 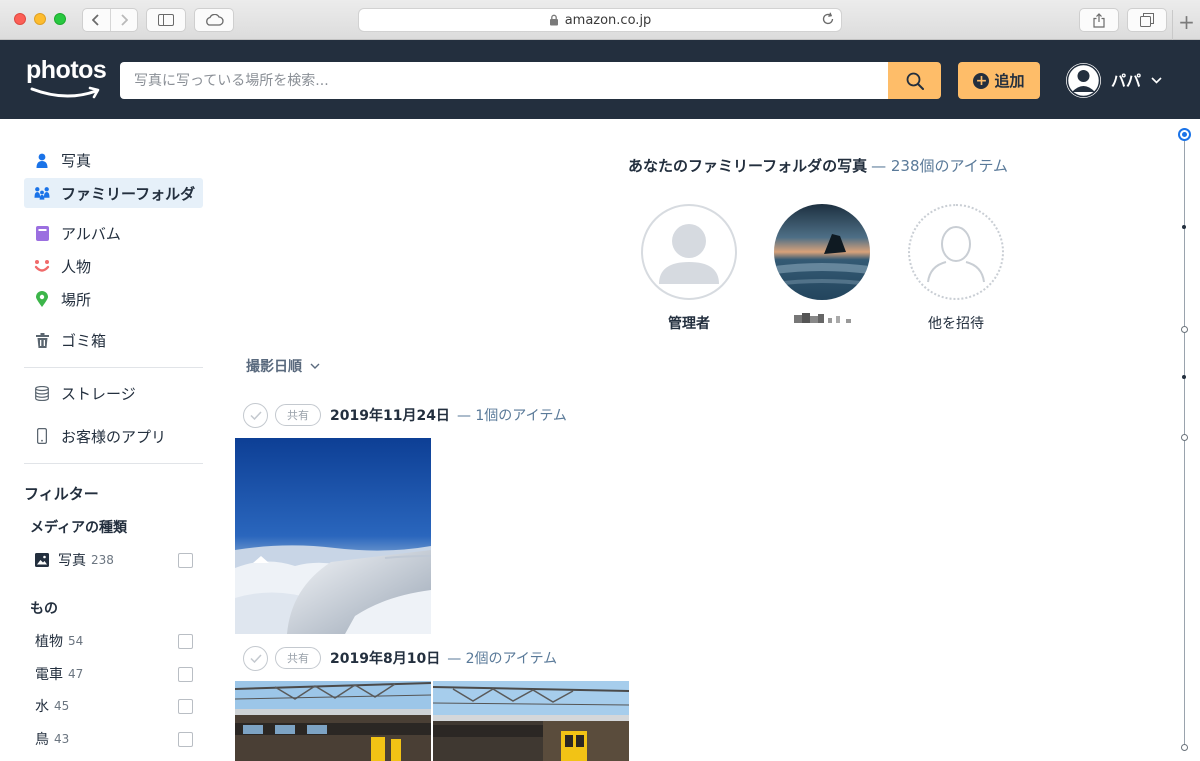 What do you see at coordinates (113, 160) in the screenshot?
I see `sidebar-item-photos: 写真` at bounding box center [113, 160].